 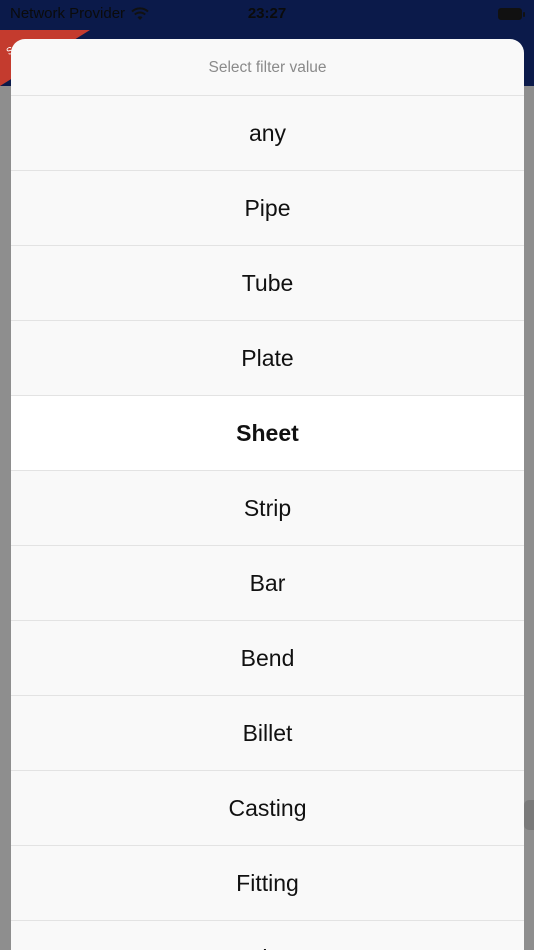 I want to click on option-casting: Casting, so click(x=267, y=808).